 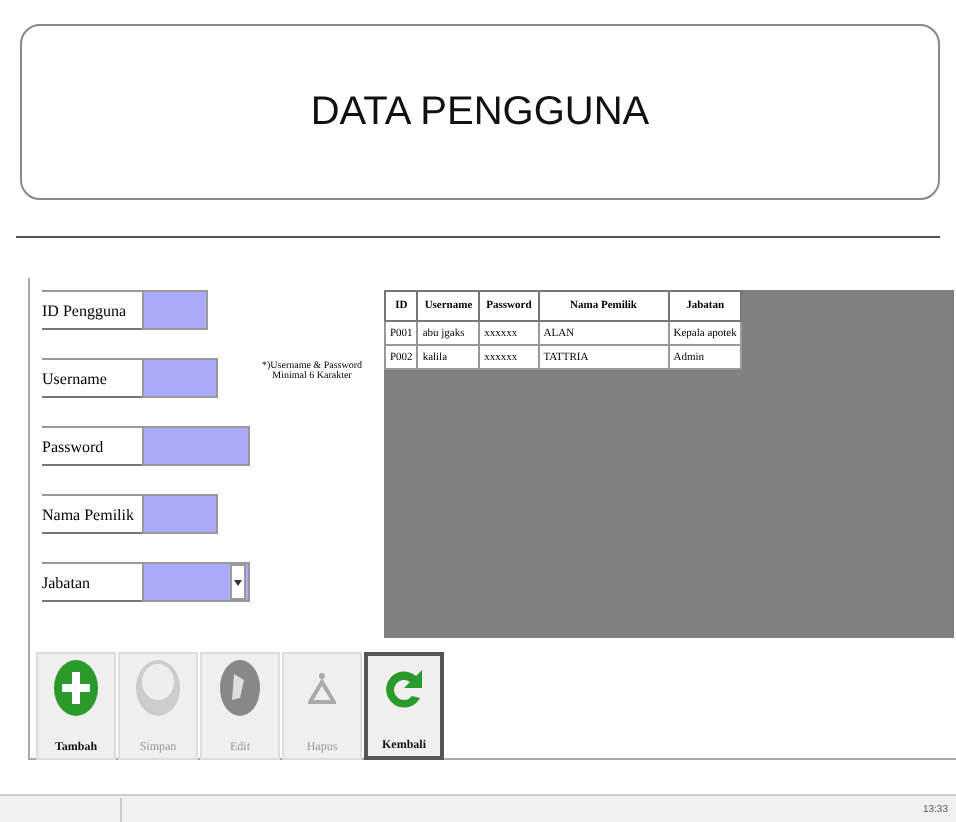 I want to click on circle-icon, so click(x=158, y=688).